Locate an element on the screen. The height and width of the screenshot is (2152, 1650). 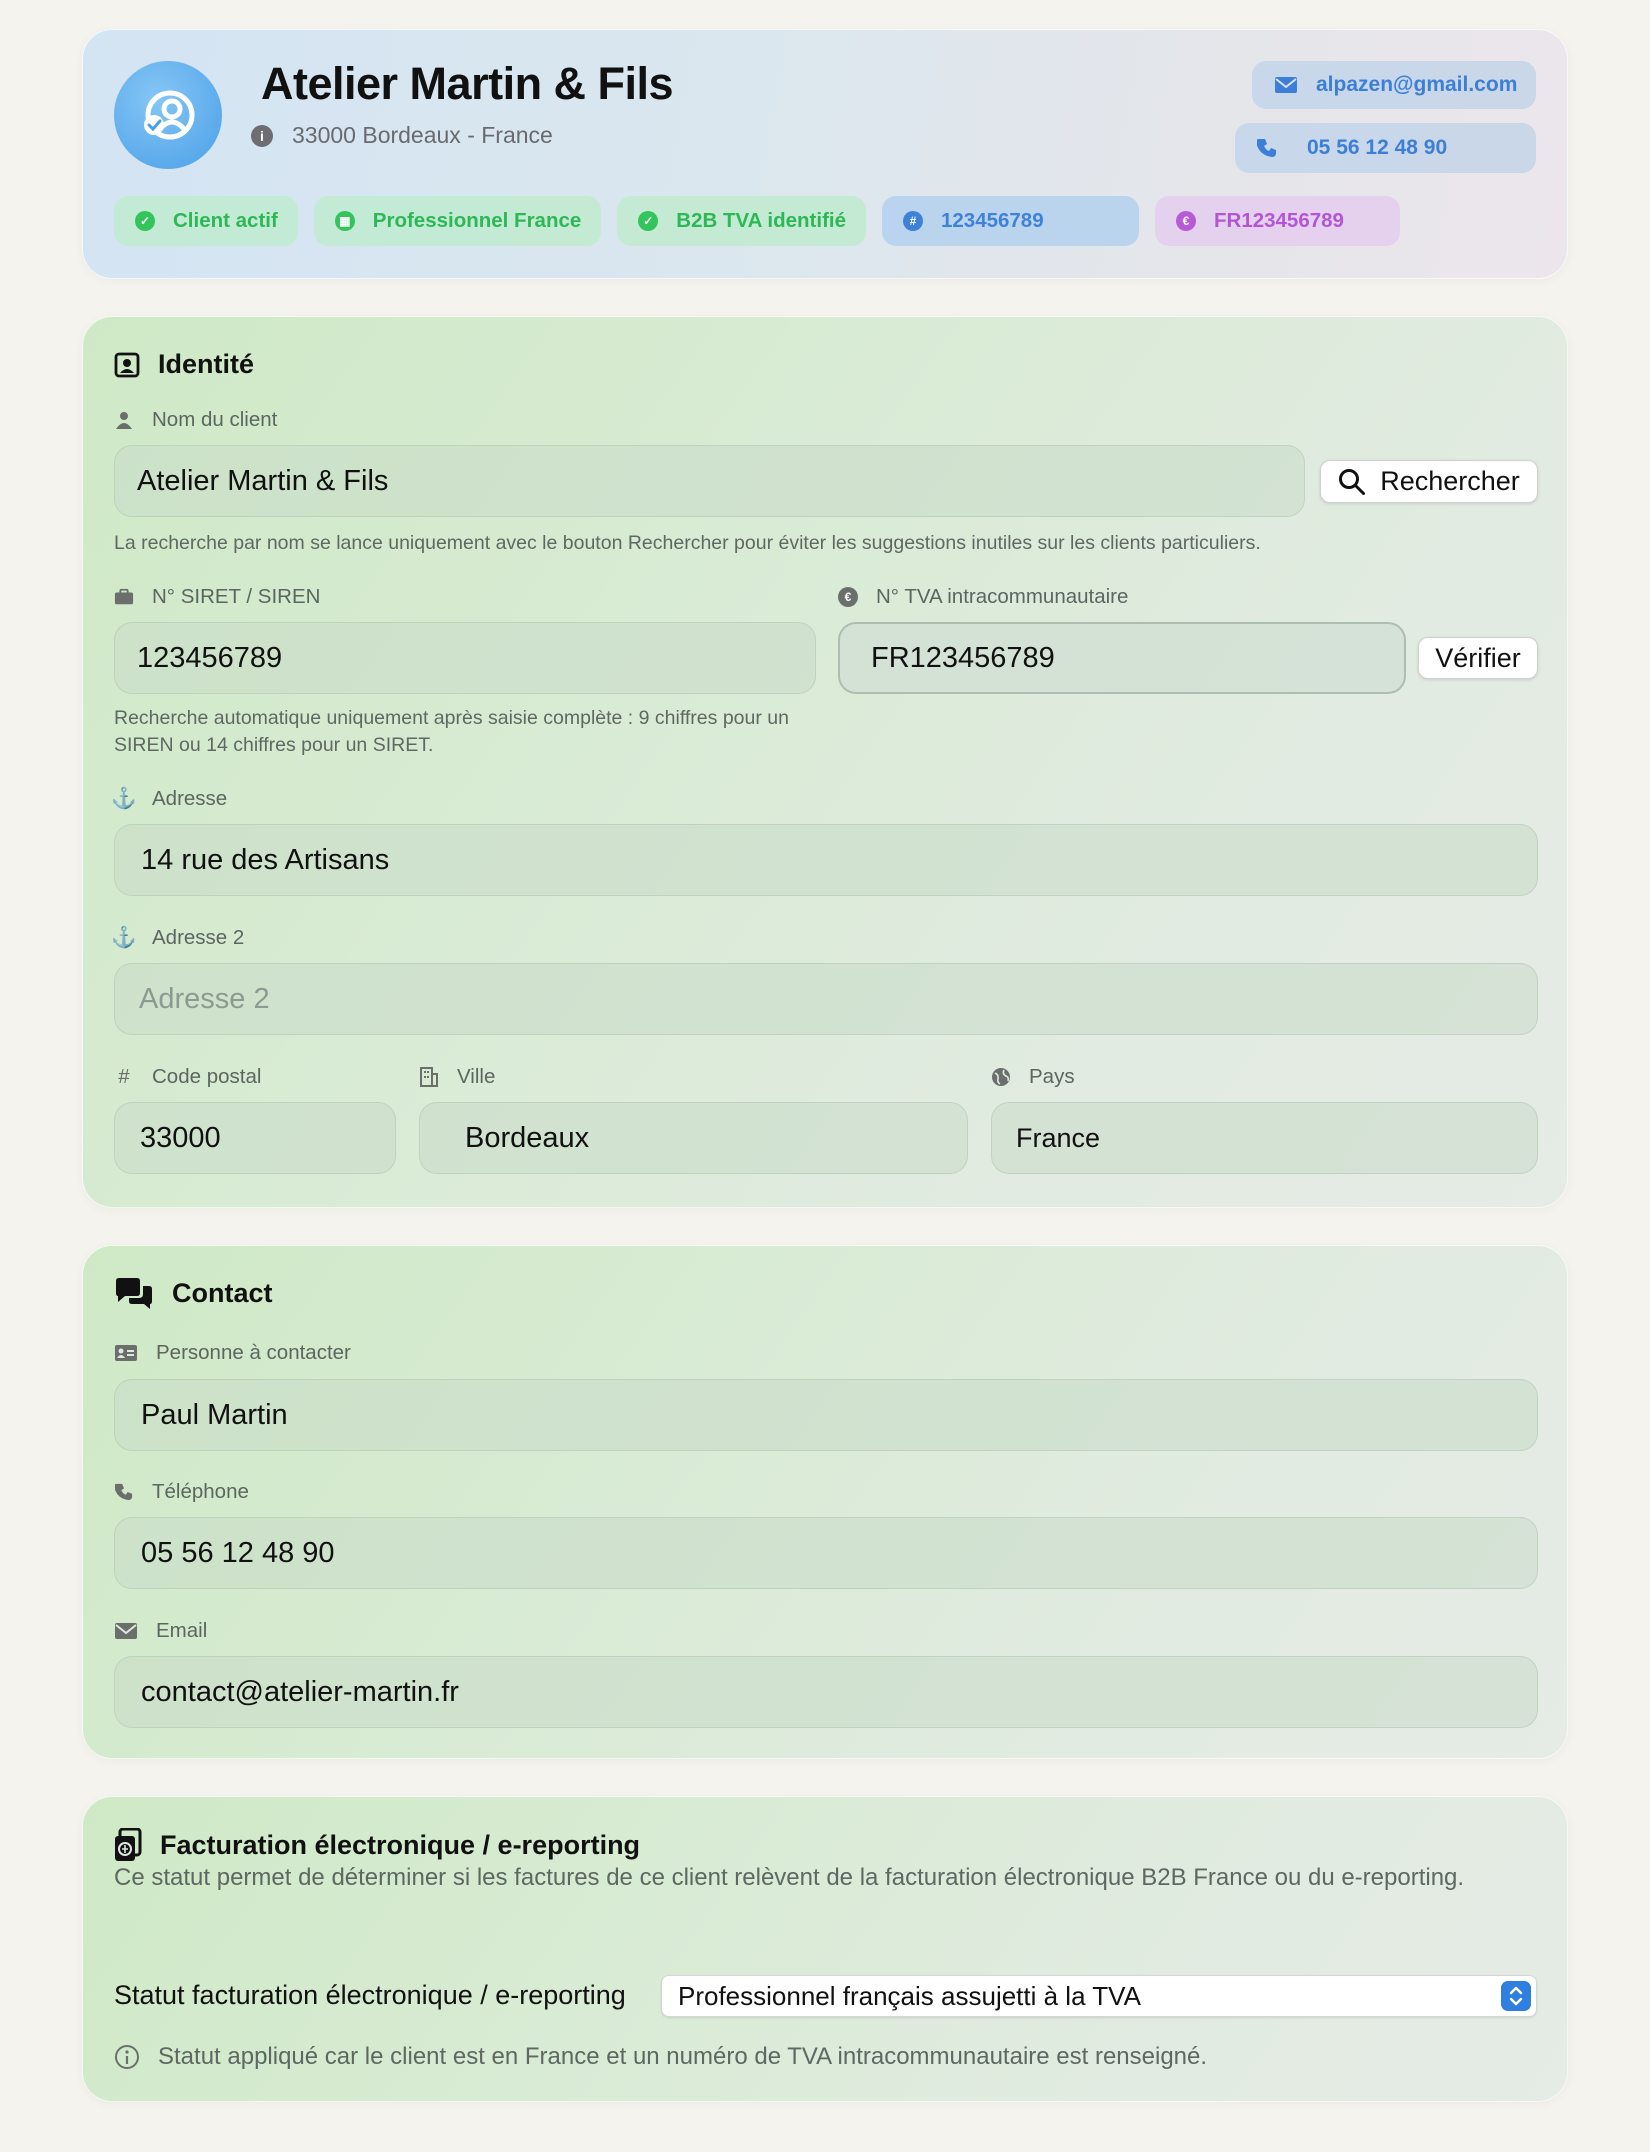
badge-label: Professionnel France is located at coordinates (477, 220).